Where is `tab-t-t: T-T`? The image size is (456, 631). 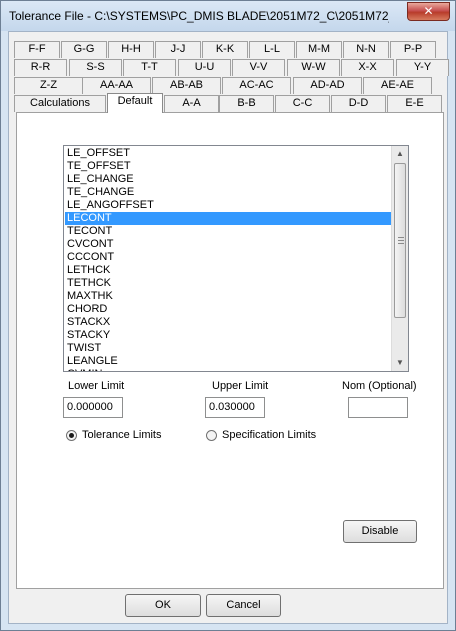
tab-t-t: T-T is located at coordinates (149, 67).